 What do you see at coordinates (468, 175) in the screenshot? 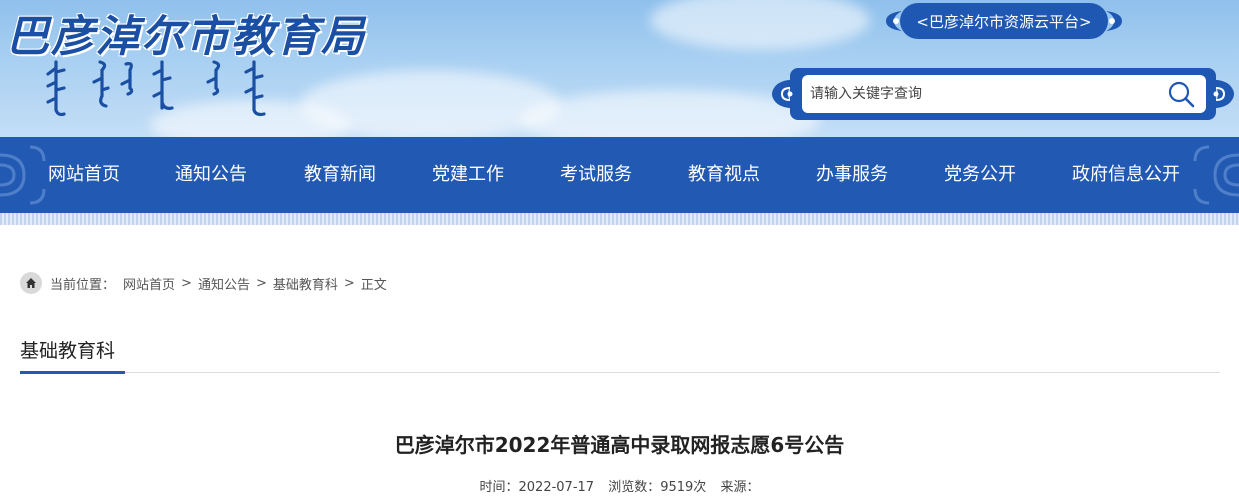
I see `nav-item-party-work: 党建工作` at bounding box center [468, 175].